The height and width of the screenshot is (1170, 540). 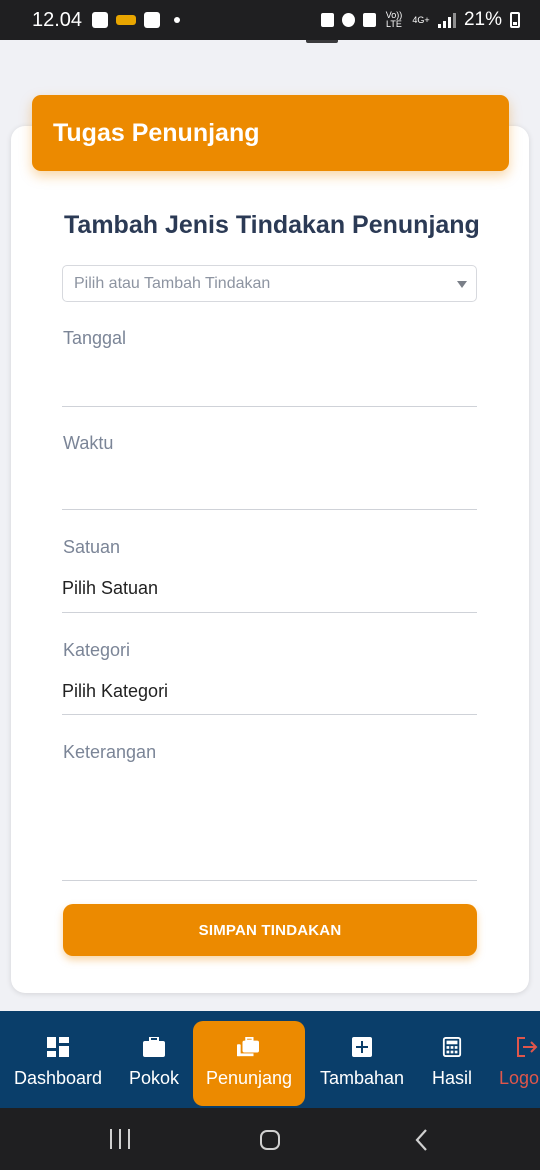 What do you see at coordinates (269, 470) in the screenshot?
I see `time-field: Waktu` at bounding box center [269, 470].